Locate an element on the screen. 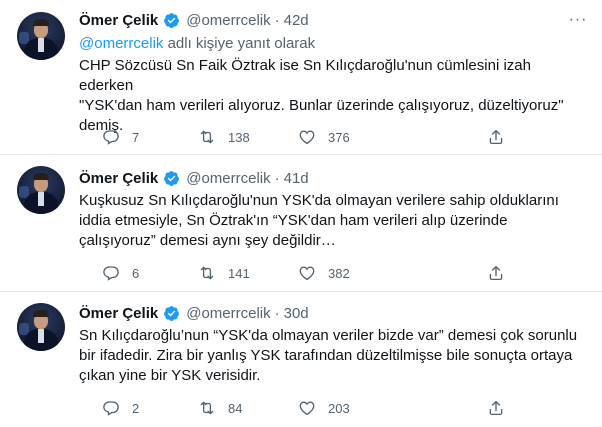 The height and width of the screenshot is (427, 602). tweet-header: Ömer Çelik @omerrcelik · 41d is located at coordinates (194, 178).